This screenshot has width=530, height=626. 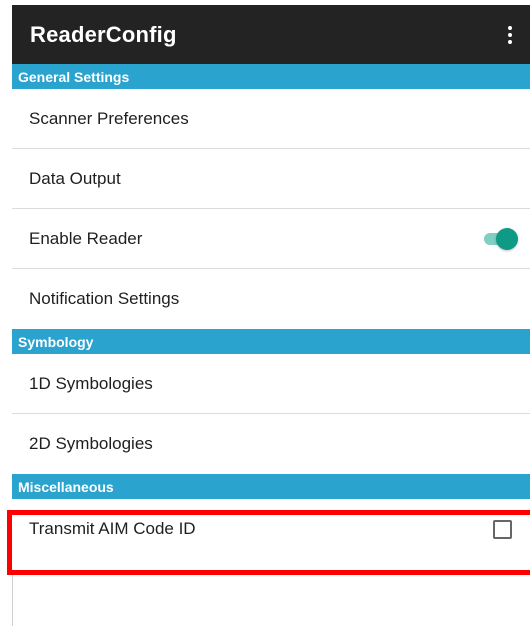 I want to click on item-label: 2D Symbologies, so click(x=91, y=443).